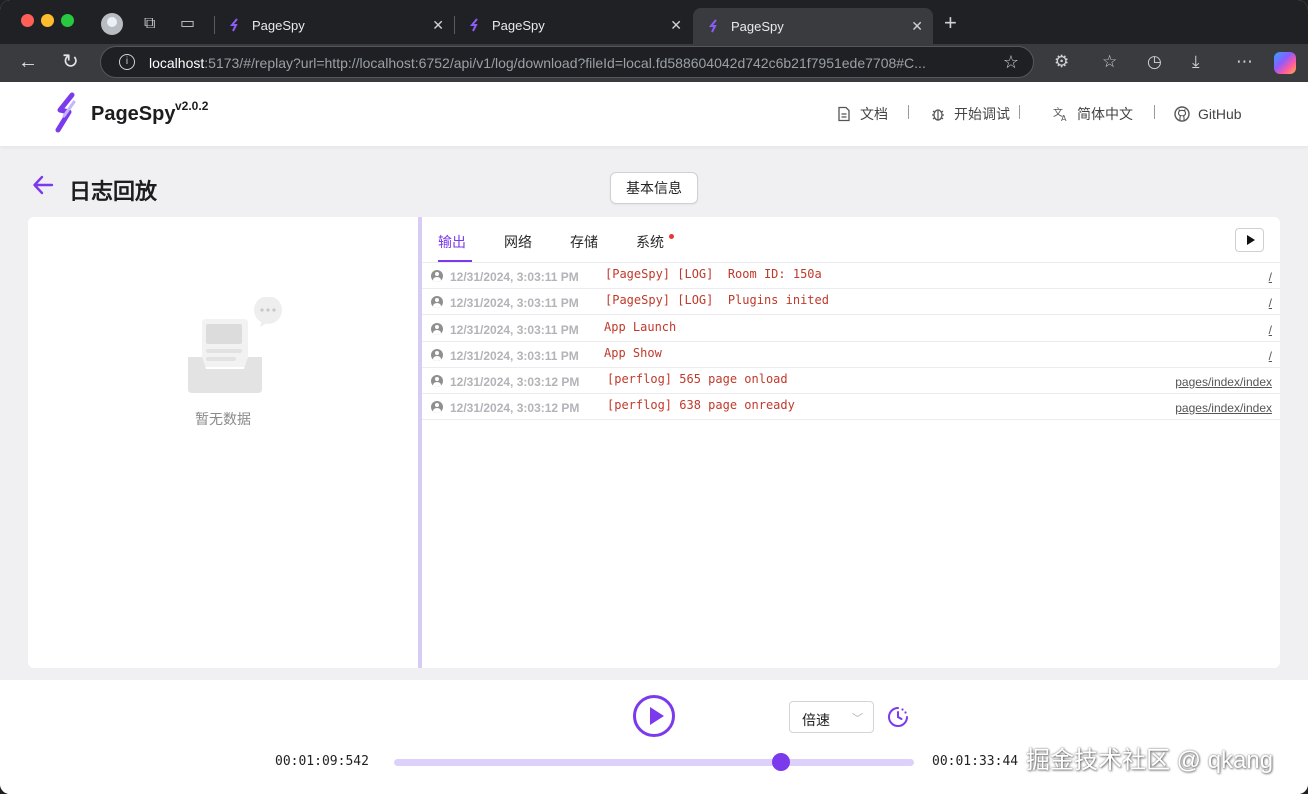 This screenshot has width=1308, height=794. Describe the element at coordinates (47, 20) in the screenshot. I see `minimize-window-button` at that location.